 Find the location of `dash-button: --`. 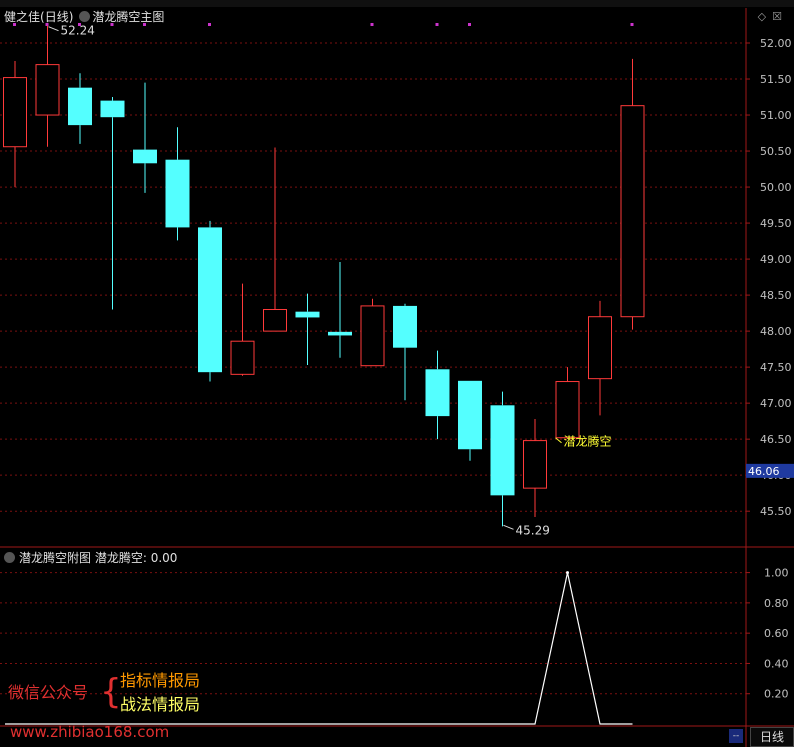

dash-button: -- is located at coordinates (736, 736).